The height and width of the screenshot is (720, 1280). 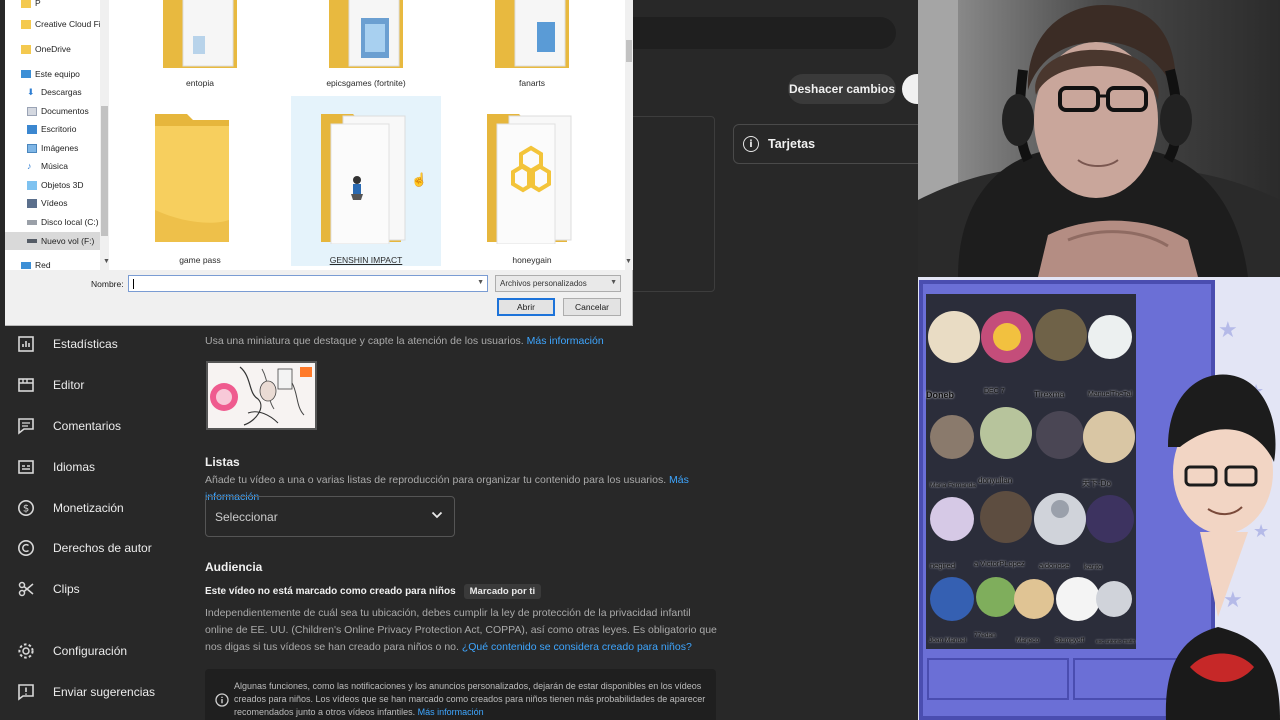 I want to click on tree-item: Escritorio, so click(x=51, y=129).